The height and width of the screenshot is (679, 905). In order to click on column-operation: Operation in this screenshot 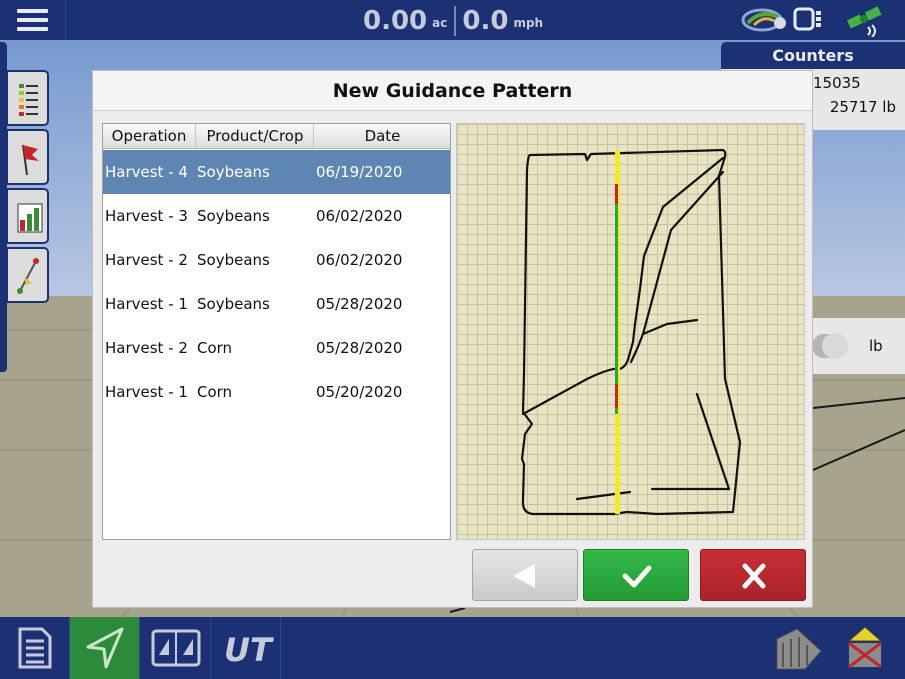, I will do `click(149, 136)`.